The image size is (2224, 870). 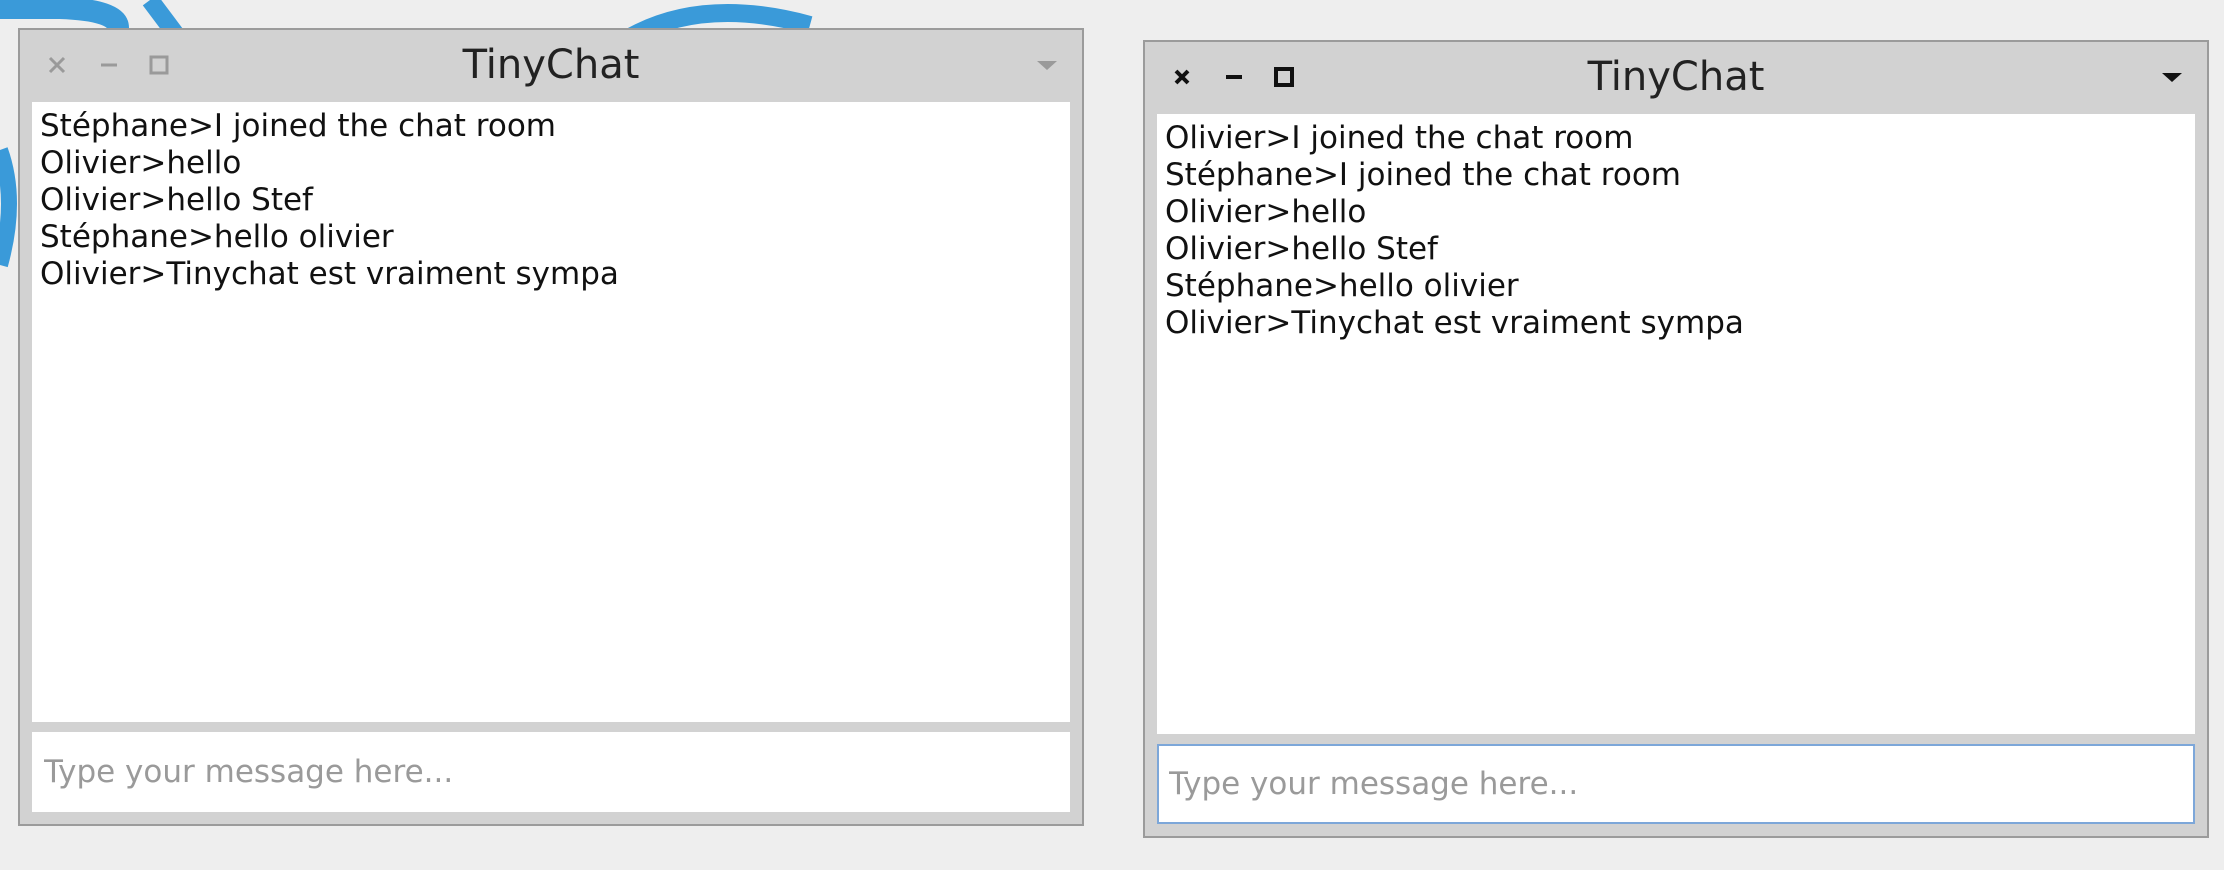 I want to click on message-item: Olivier>I joined the chat room, so click(x=1399, y=138).